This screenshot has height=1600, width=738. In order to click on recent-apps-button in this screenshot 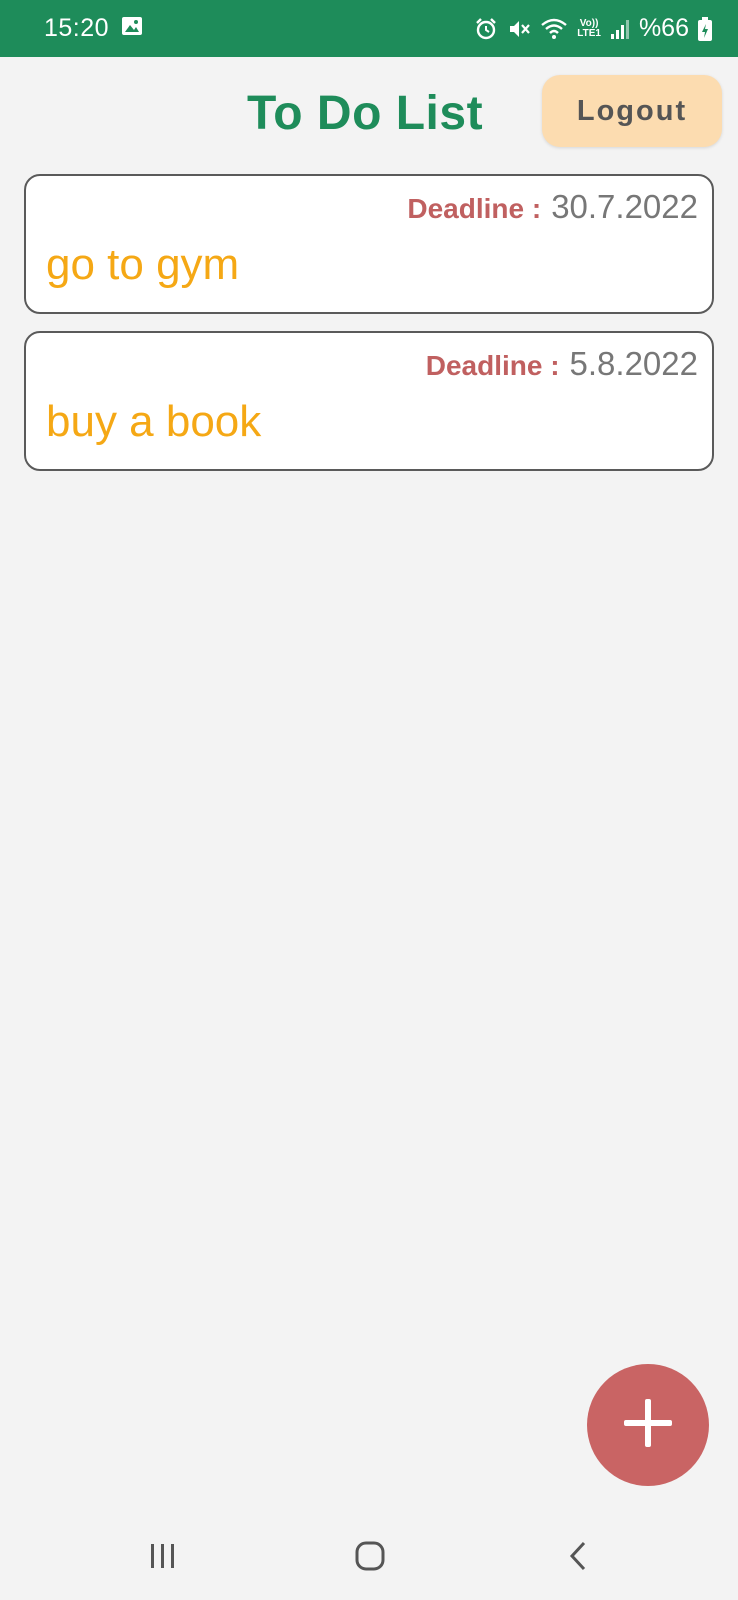, I will do `click(163, 1558)`.